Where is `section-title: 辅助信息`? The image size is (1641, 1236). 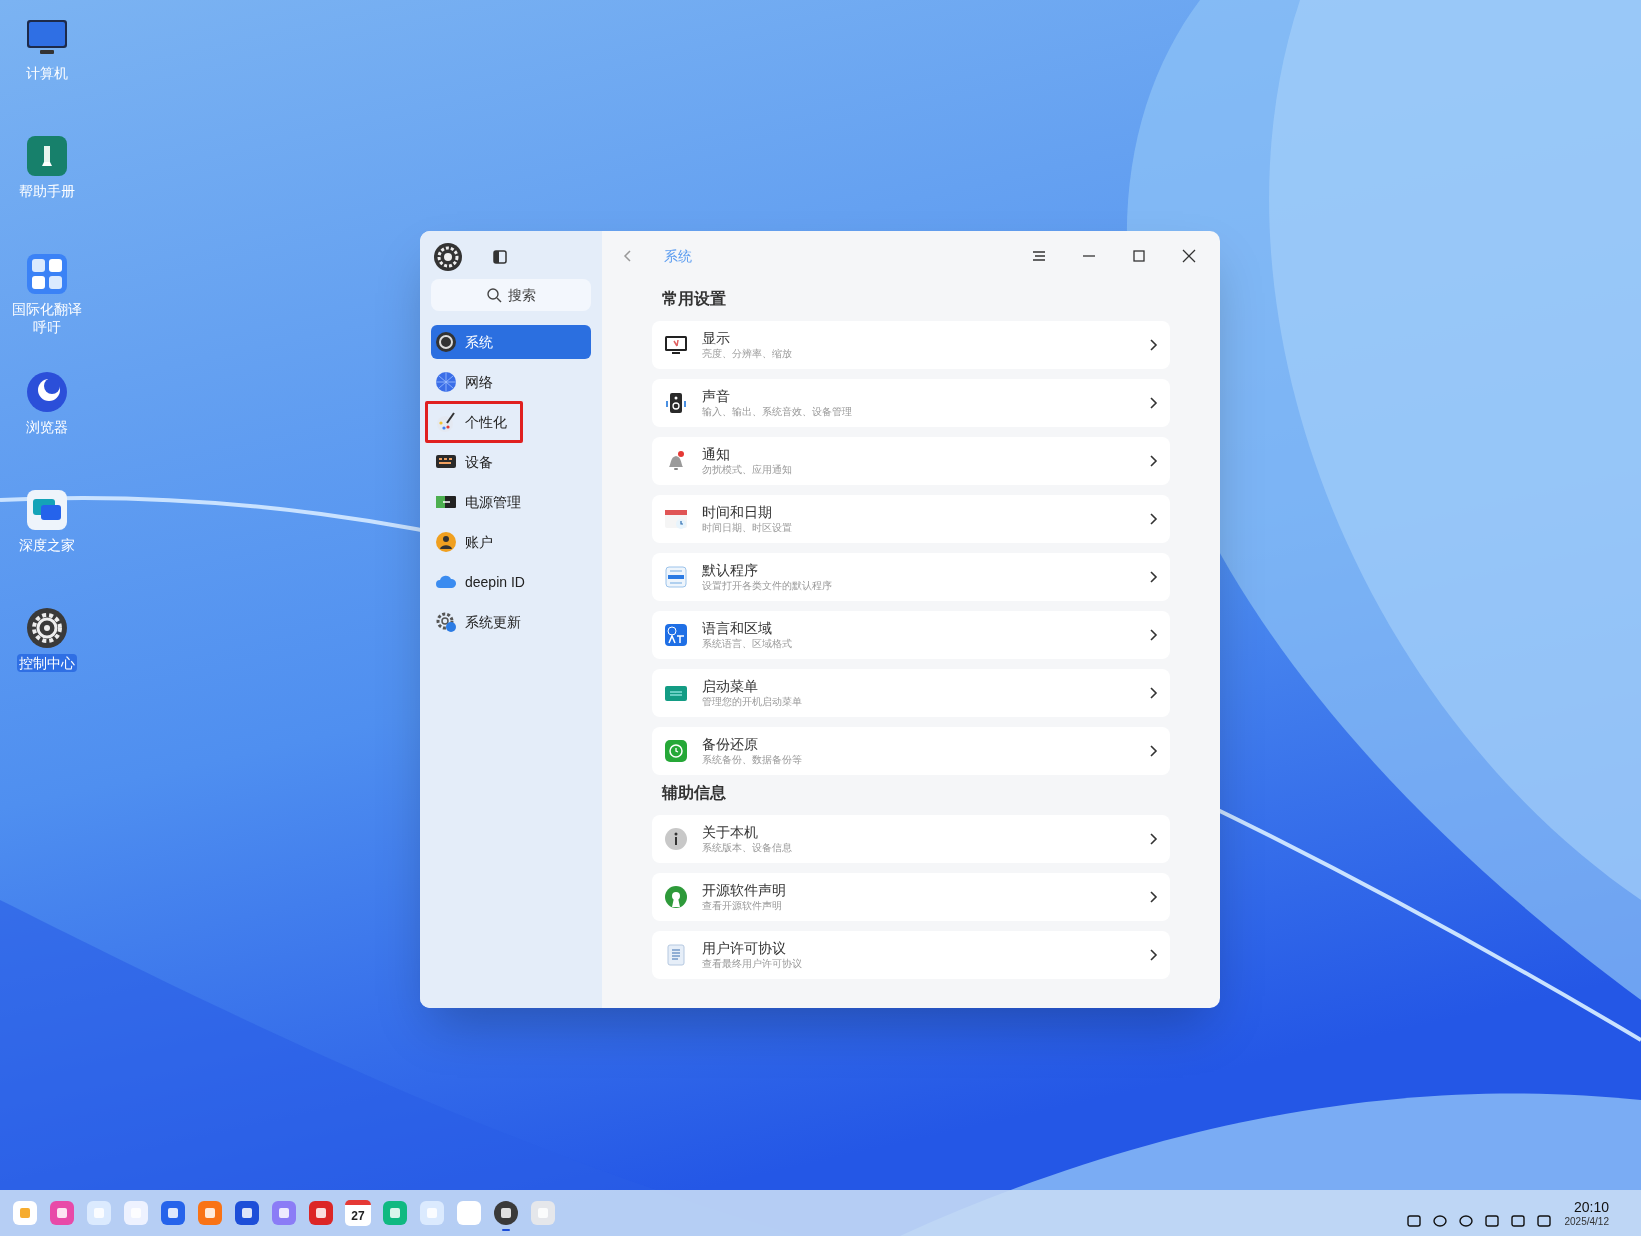
section-title: 辅助信息 is located at coordinates (693, 793).